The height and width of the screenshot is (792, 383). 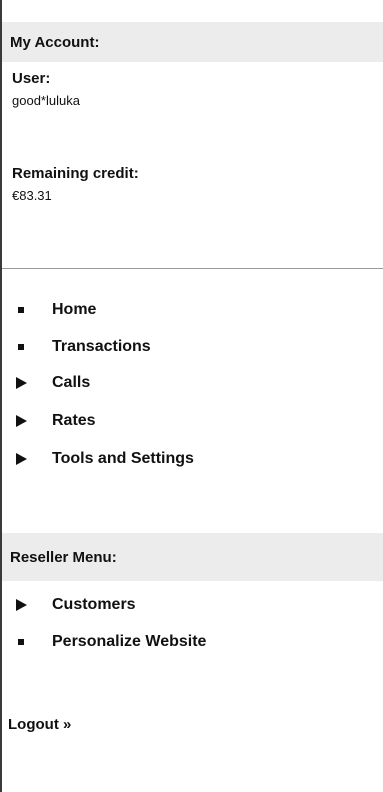 I want to click on menu-item-label: Calls, so click(x=71, y=382).